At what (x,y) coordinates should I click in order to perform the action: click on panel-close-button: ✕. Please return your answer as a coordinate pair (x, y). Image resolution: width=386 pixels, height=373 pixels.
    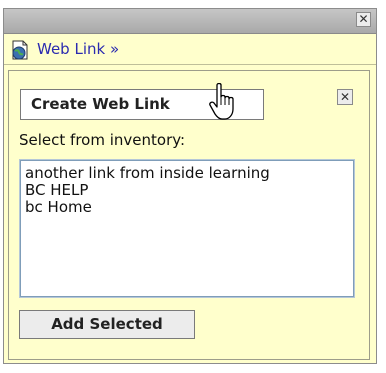
    Looking at the image, I should click on (363, 19).